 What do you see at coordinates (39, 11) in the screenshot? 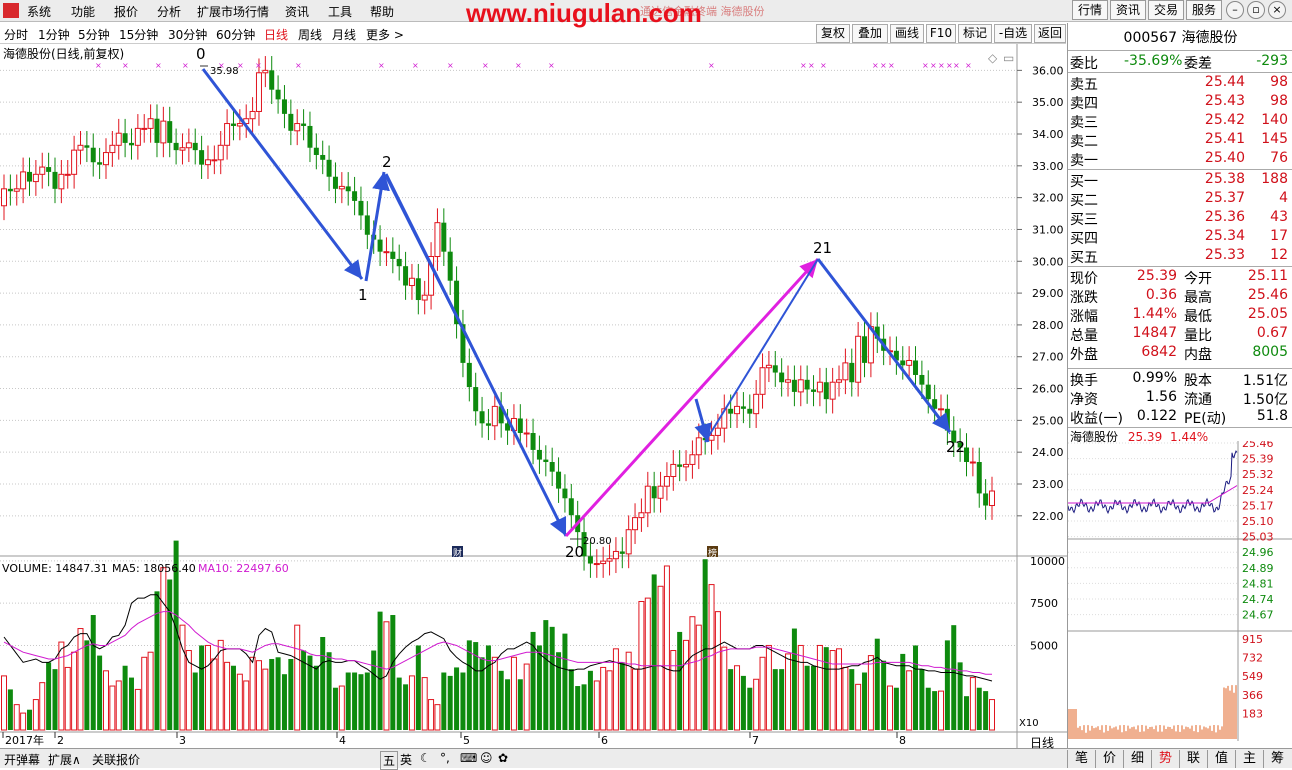
I see `menu-system: 系统` at bounding box center [39, 11].